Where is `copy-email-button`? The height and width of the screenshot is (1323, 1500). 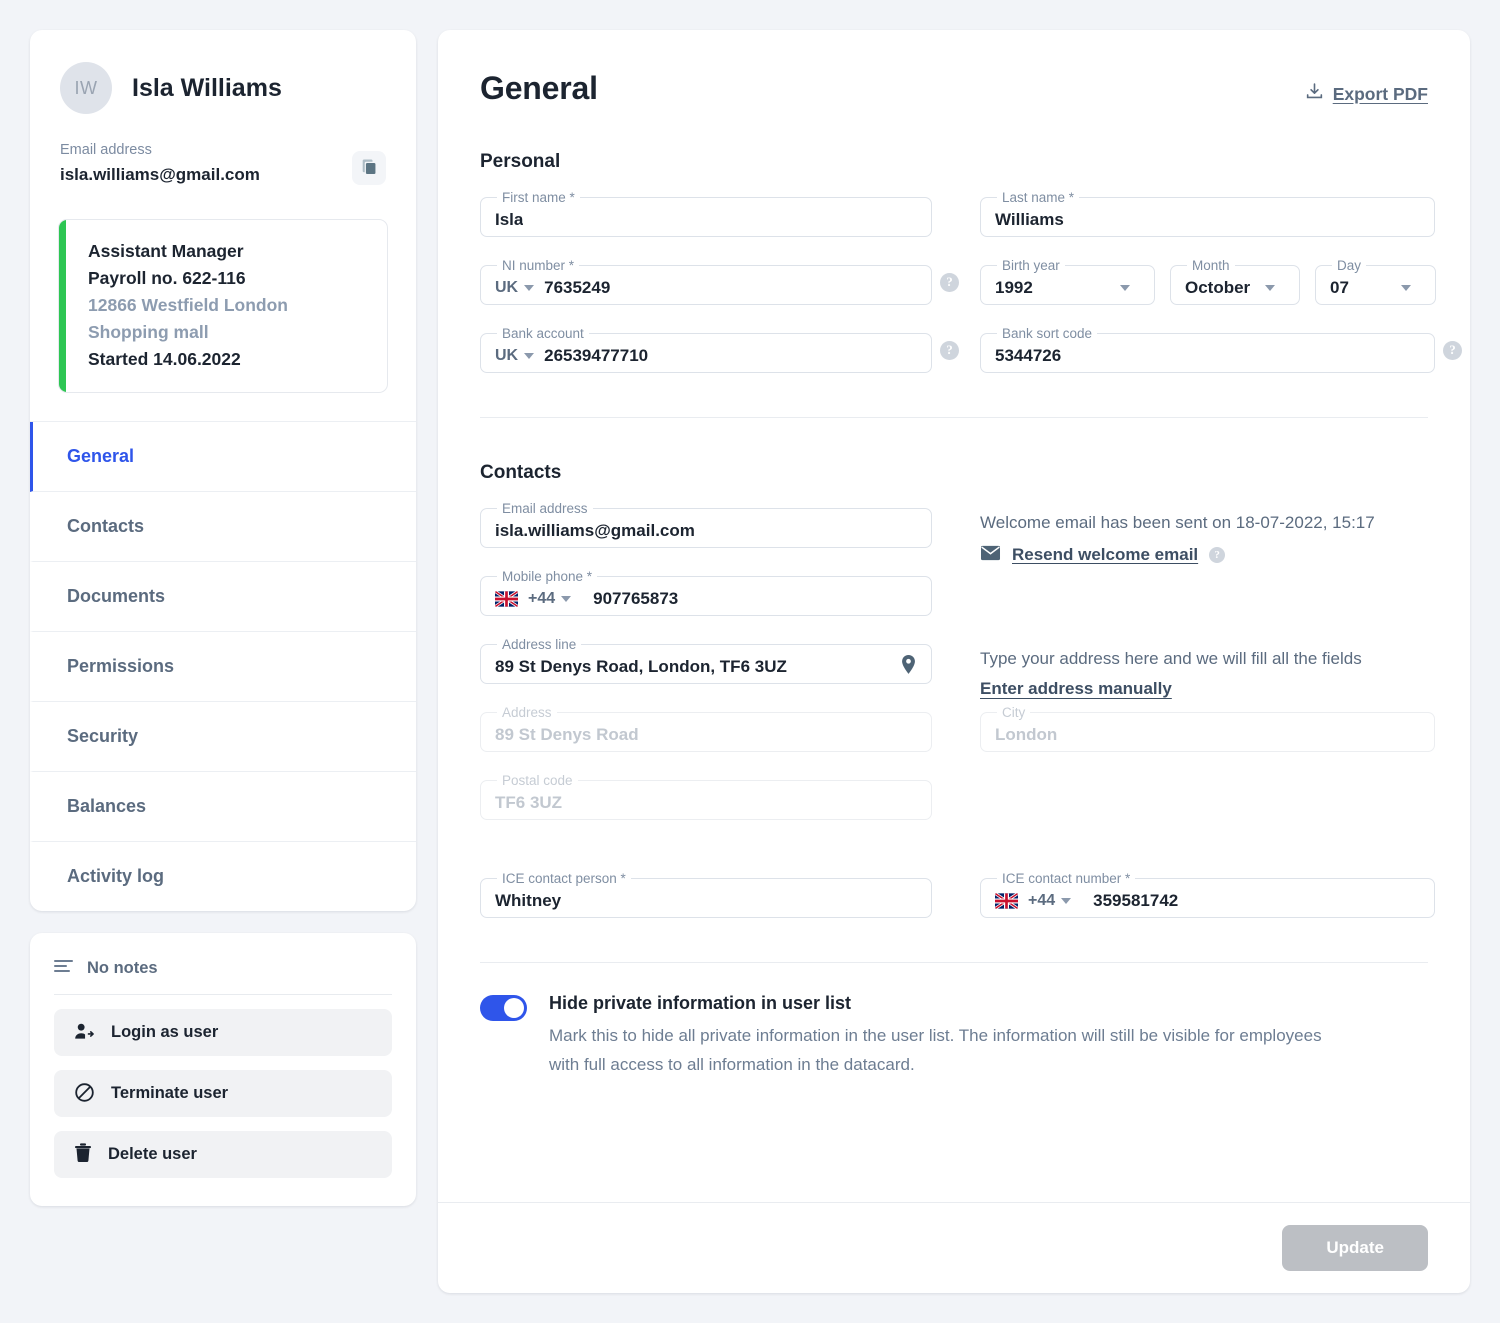 copy-email-button is located at coordinates (369, 167).